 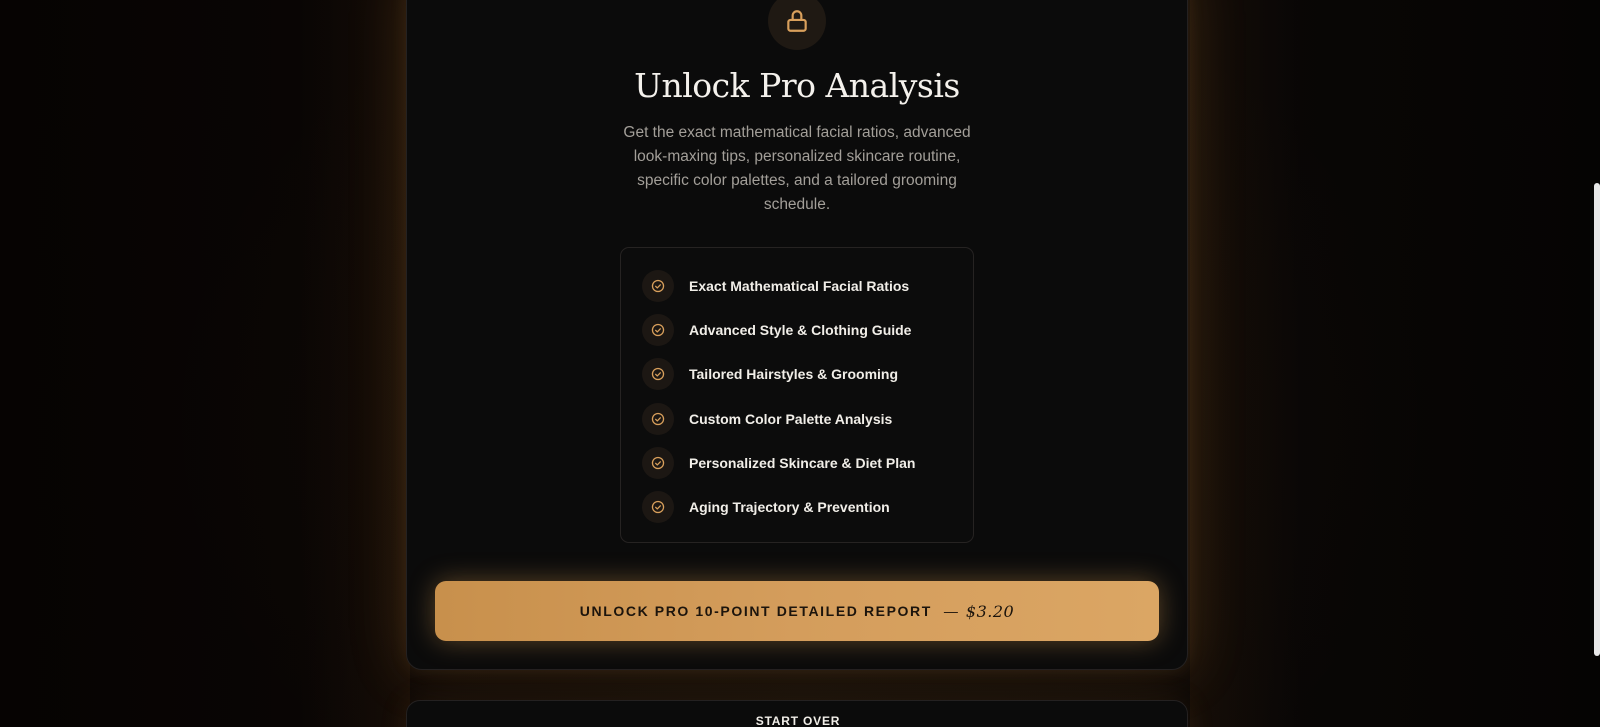 I want to click on list-item: Personalized Skincare & Diet Plan, so click(x=778, y=463).